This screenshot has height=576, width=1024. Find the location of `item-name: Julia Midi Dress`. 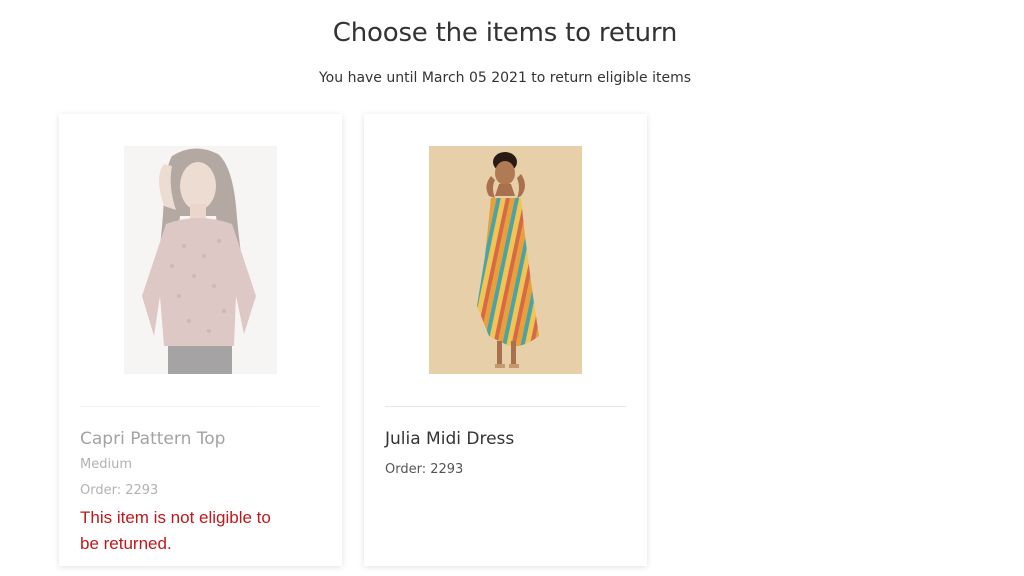

item-name: Julia Midi Dress is located at coordinates (450, 439).